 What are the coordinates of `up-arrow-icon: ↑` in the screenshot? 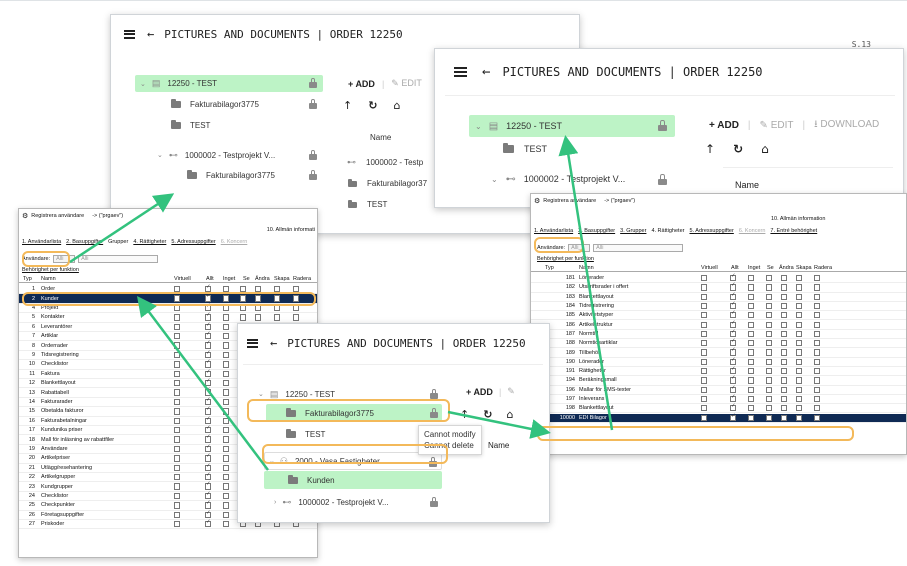 It's located at (347, 105).